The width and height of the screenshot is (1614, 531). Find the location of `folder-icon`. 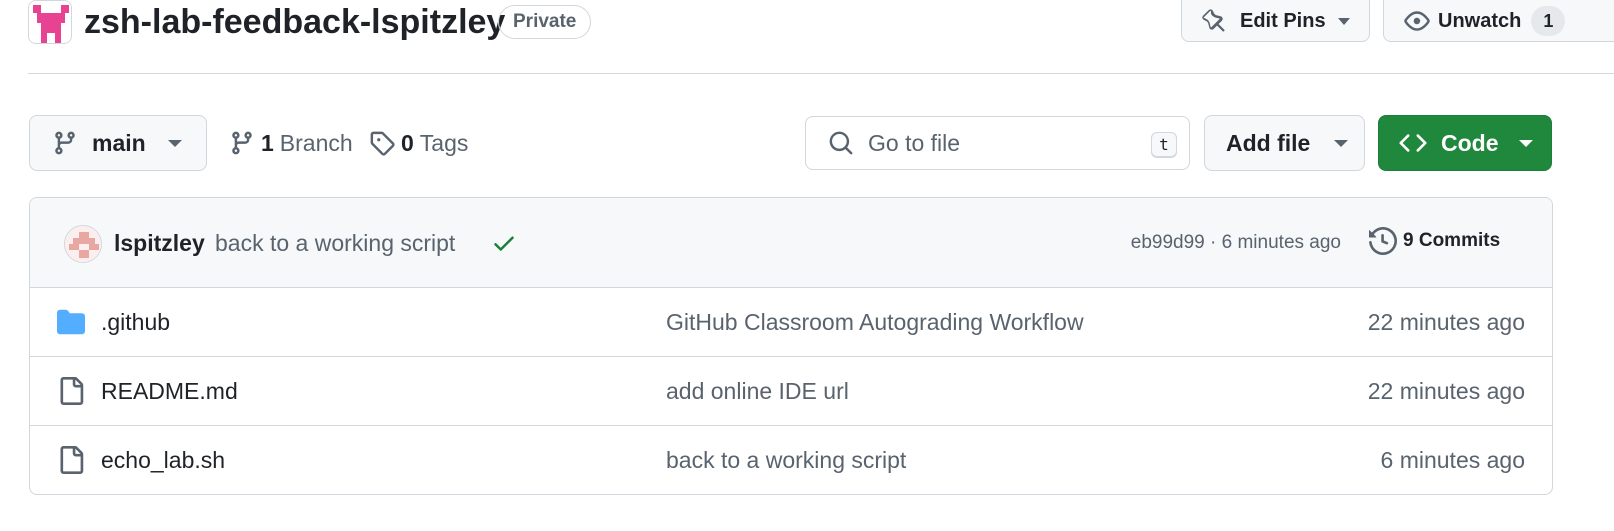

folder-icon is located at coordinates (71, 322).